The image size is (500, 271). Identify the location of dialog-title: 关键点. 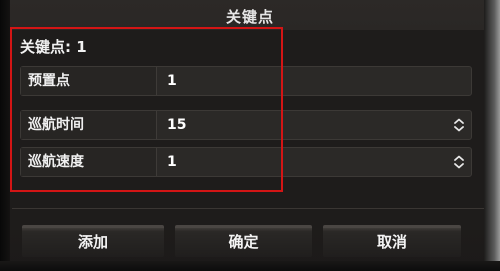
(249, 17).